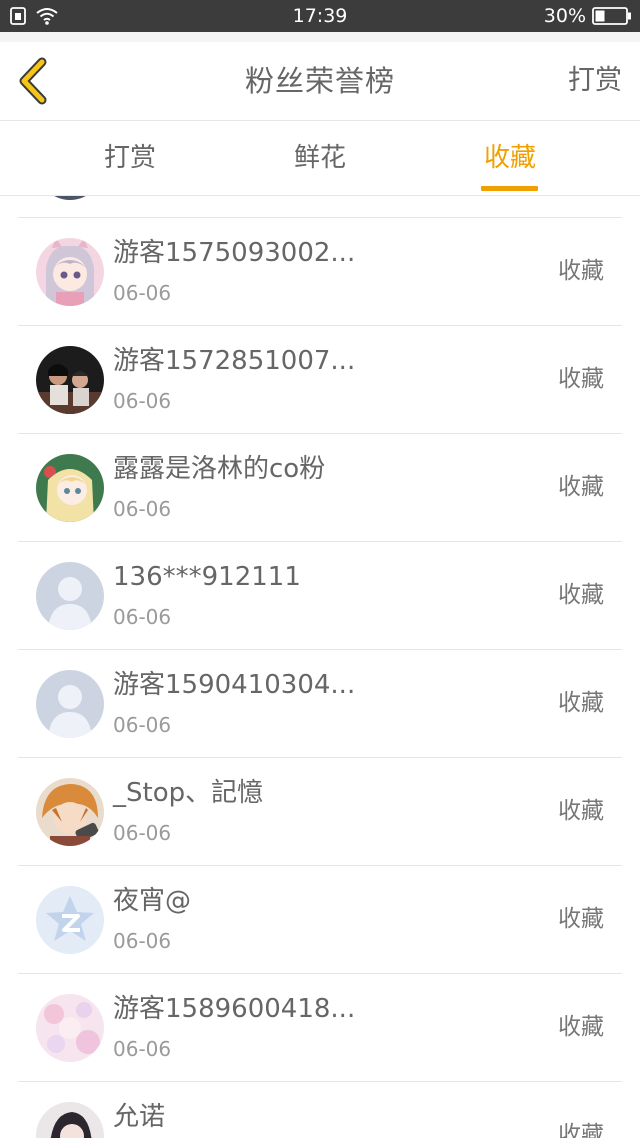 The image size is (640, 1138). I want to click on list-item: 游客1575093002... 06-06 收藏, so click(320, 272).